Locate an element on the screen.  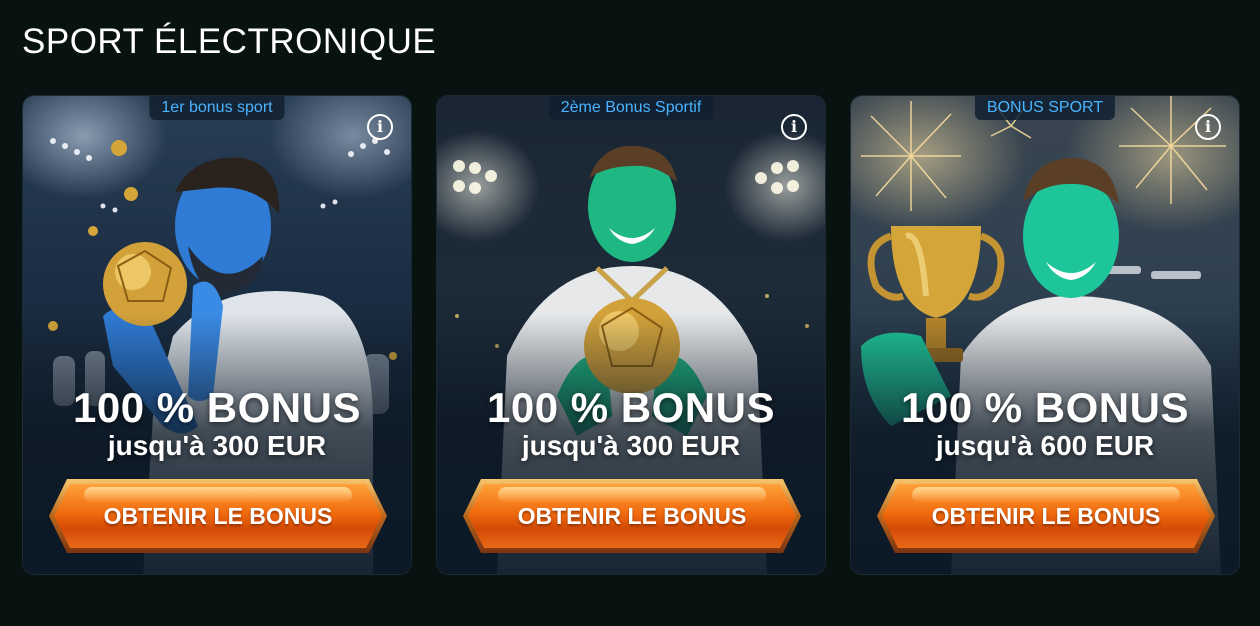
bonus-badge: 1er bonus sport is located at coordinates (217, 108).